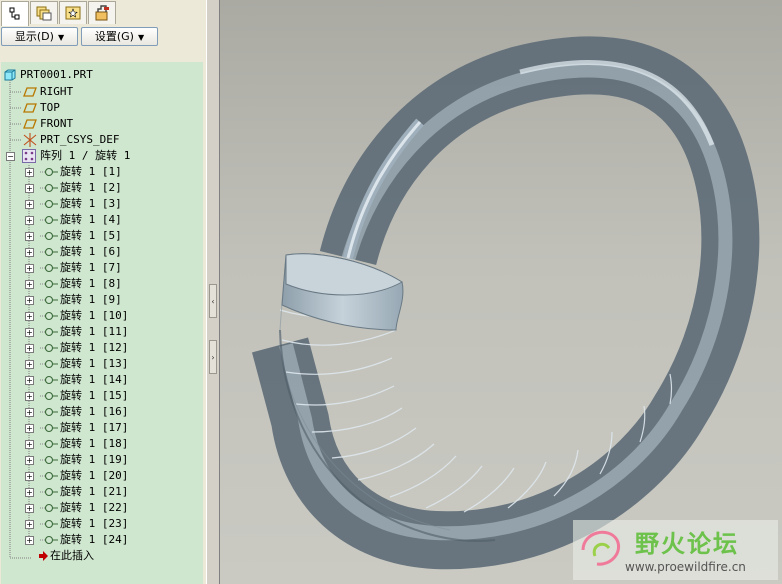 The width and height of the screenshot is (782, 584). Describe the element at coordinates (94, 491) in the screenshot. I see `tree-item-label: 旋转 1 [21]` at that location.